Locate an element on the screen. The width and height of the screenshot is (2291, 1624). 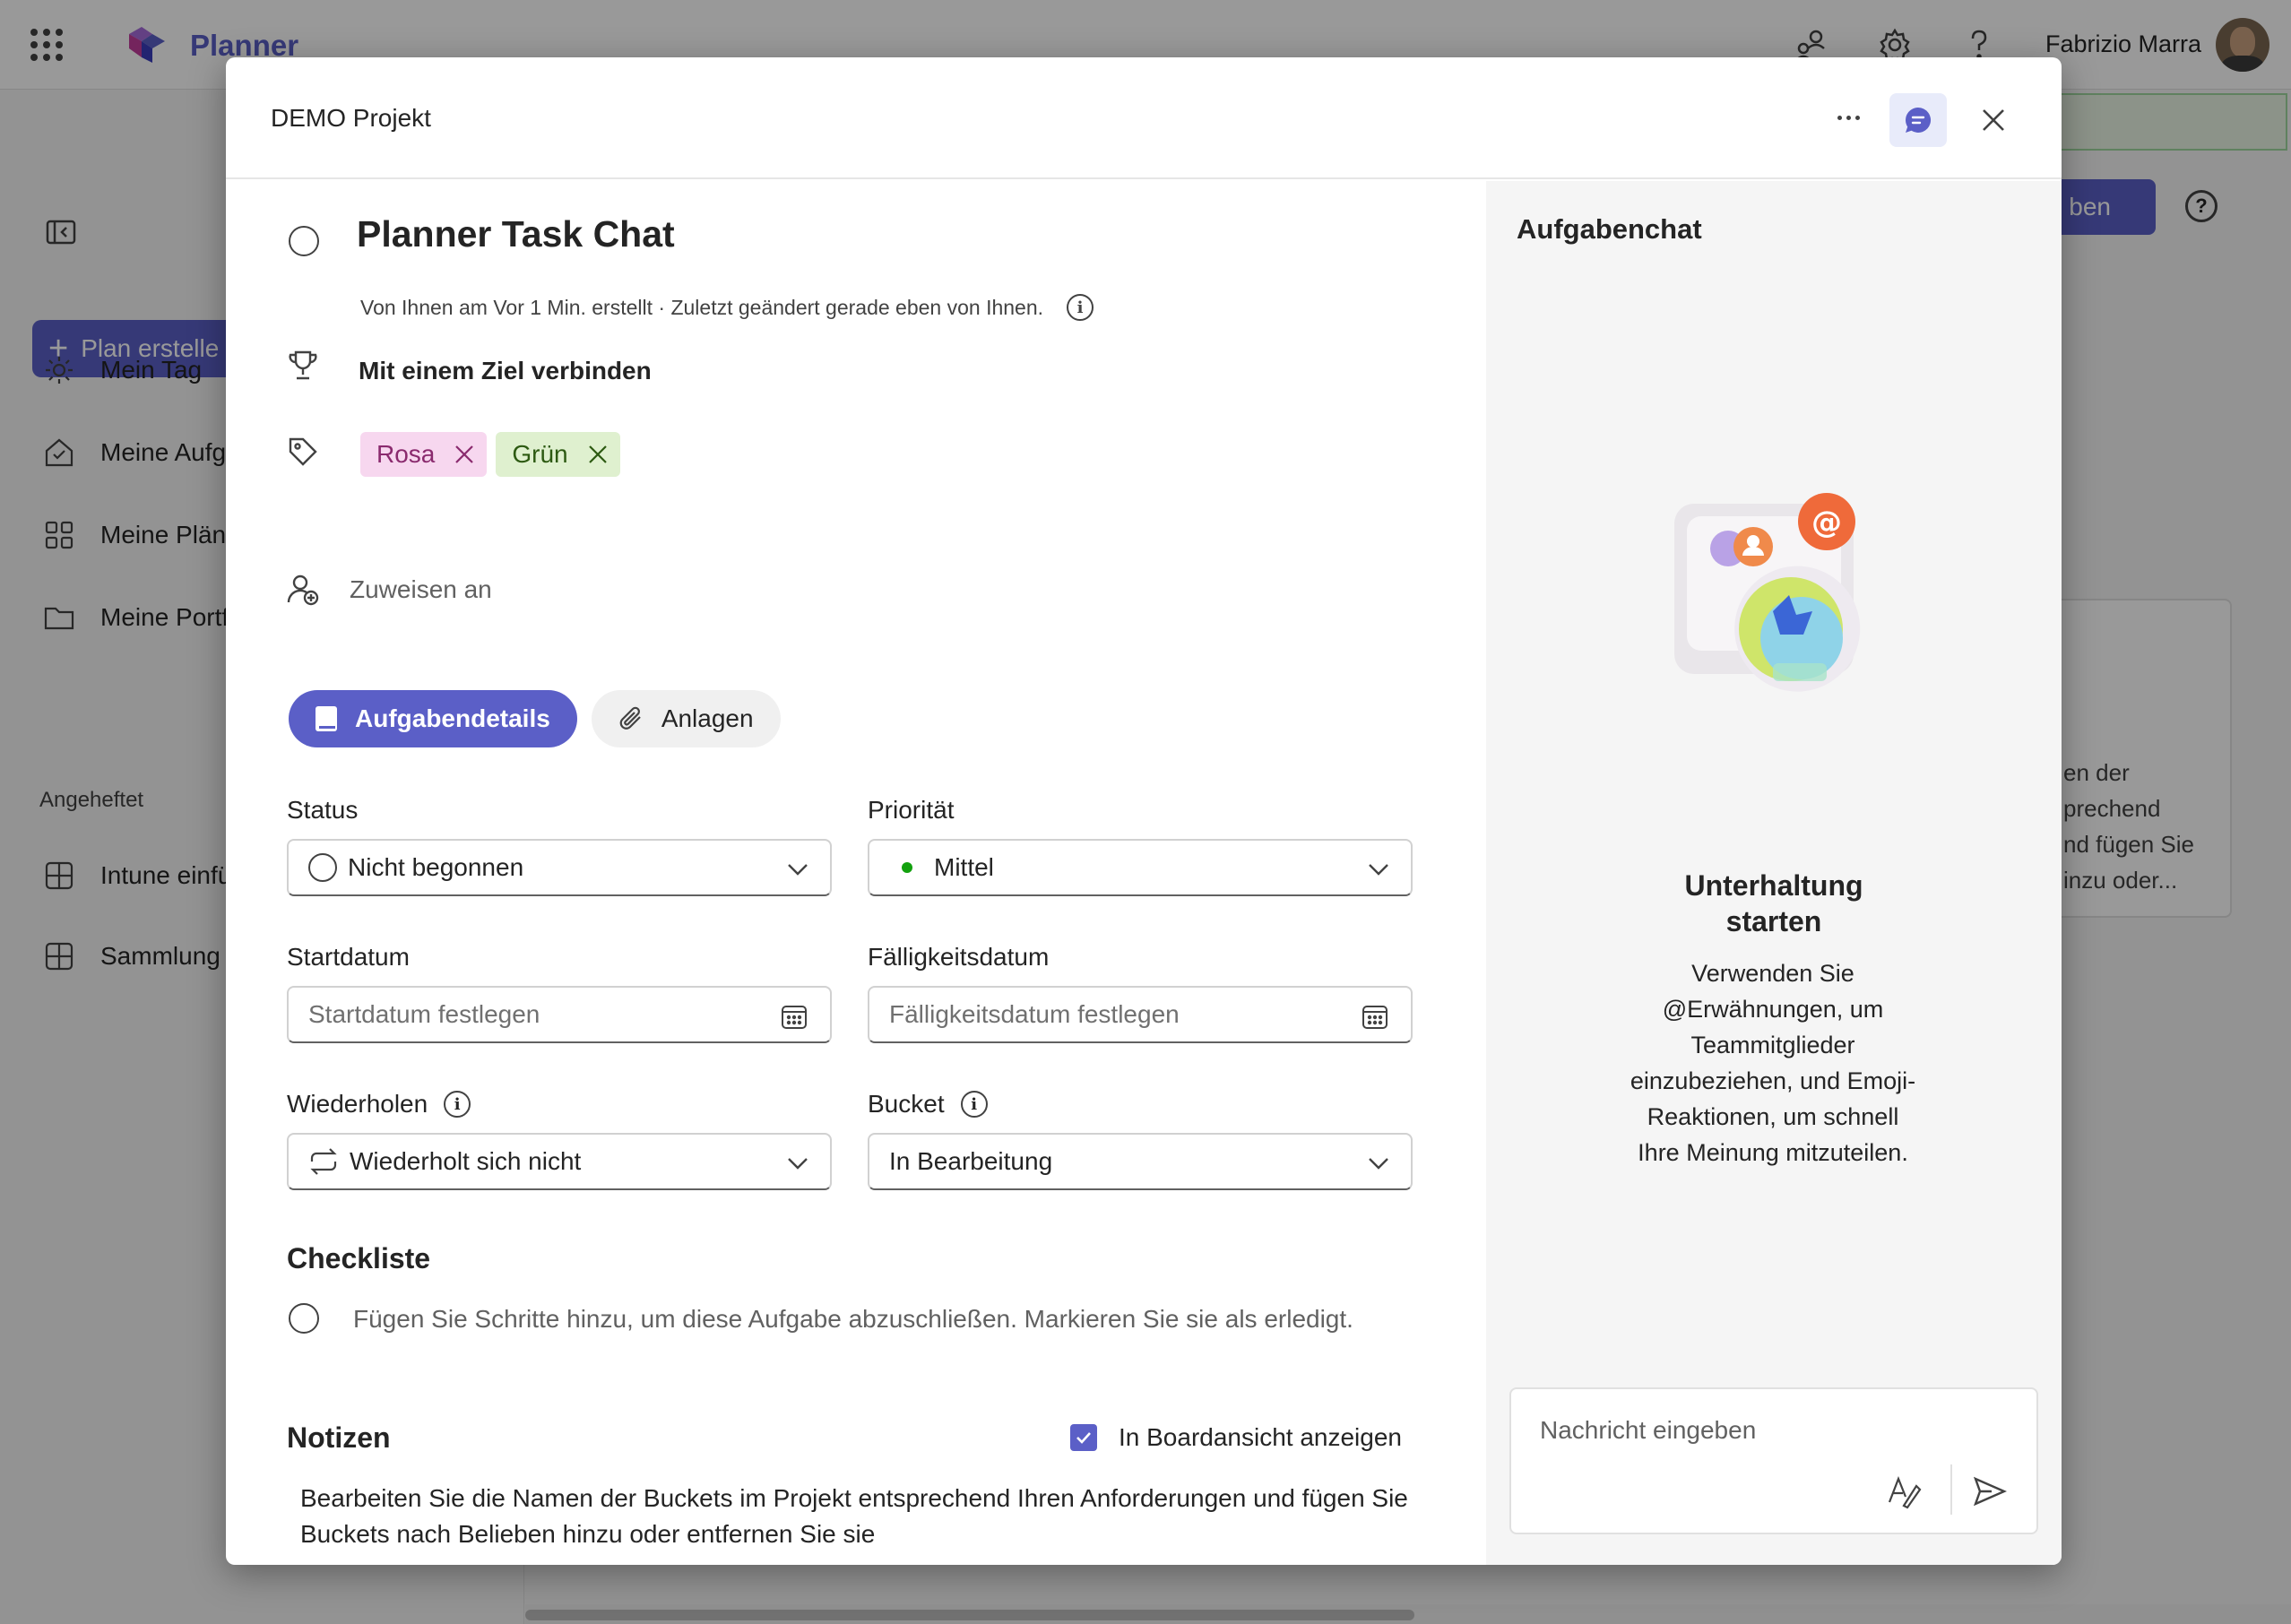
status-dropdown: Nicht begonnen is located at coordinates (559, 867).